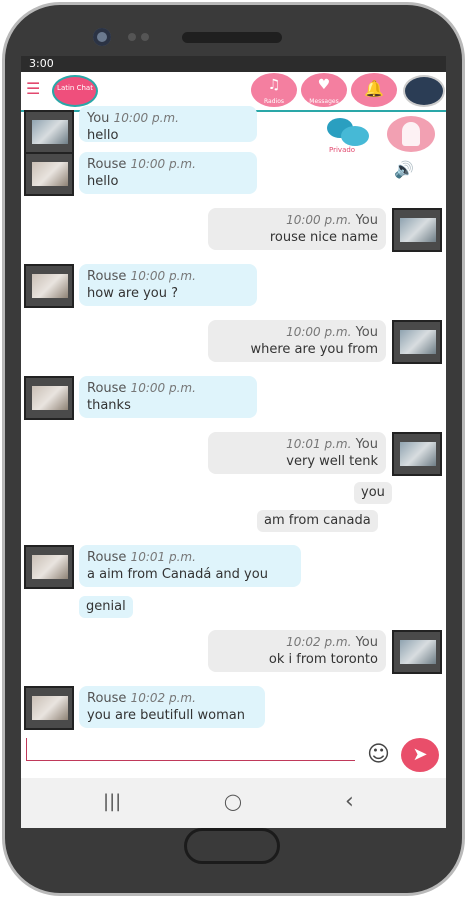 This screenshot has width=469, height=900. Describe the element at coordinates (233, 64) in the screenshot. I see `status-bar: 3:00` at that location.